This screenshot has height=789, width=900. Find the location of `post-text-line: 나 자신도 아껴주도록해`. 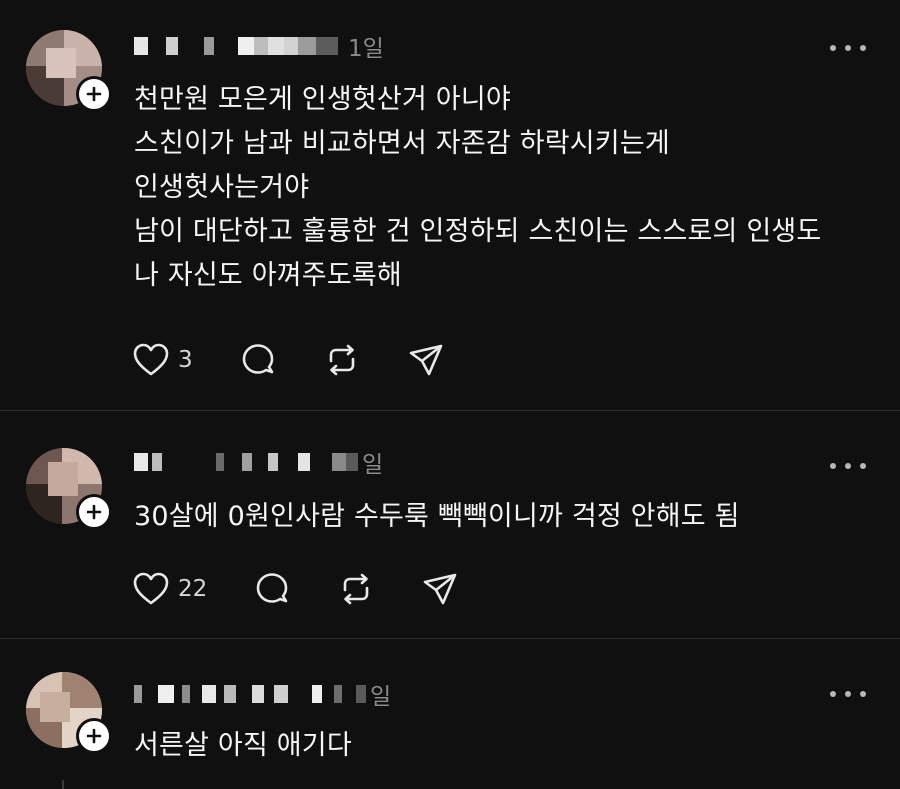

post-text-line: 나 자신도 아껴주도록해 is located at coordinates (268, 275).